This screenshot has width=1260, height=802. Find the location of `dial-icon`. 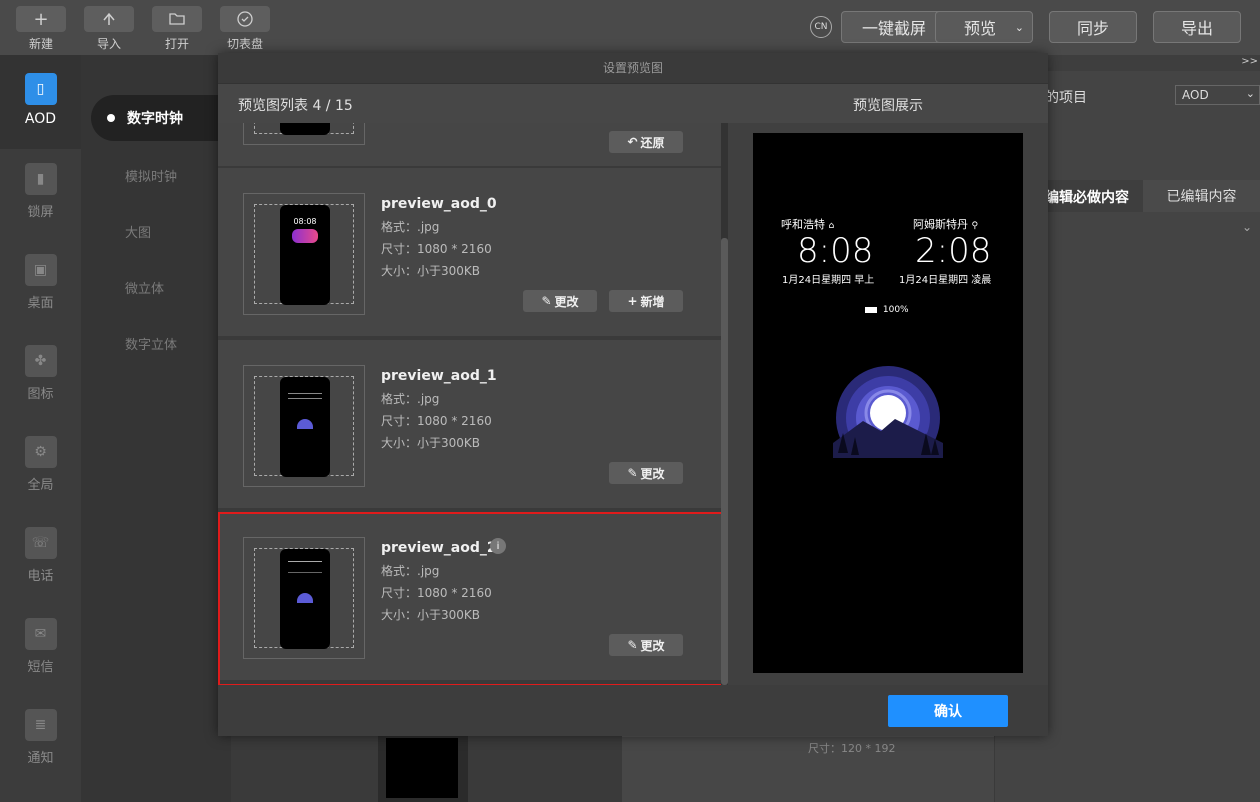

dial-icon is located at coordinates (245, 19).